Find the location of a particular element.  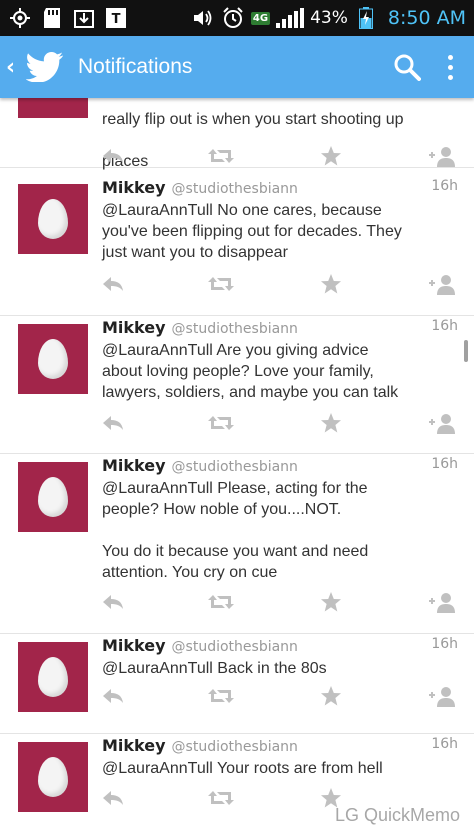

battery-charging-icon is located at coordinates (366, 18).